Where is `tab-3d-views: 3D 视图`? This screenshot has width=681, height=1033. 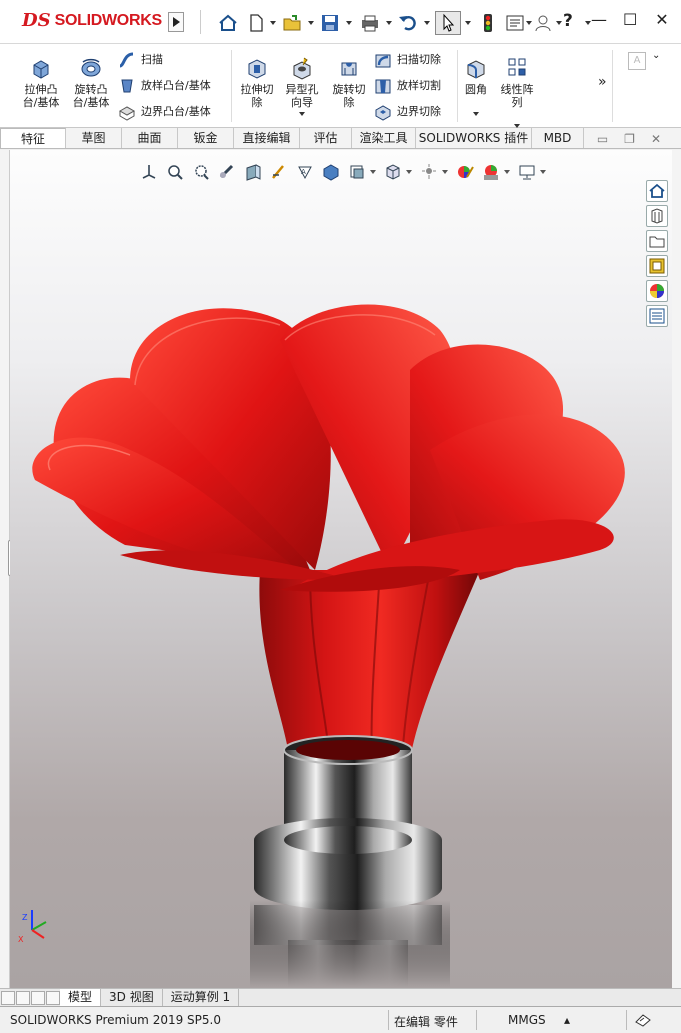
tab-3d-views: 3D 视图 is located at coordinates (132, 997).